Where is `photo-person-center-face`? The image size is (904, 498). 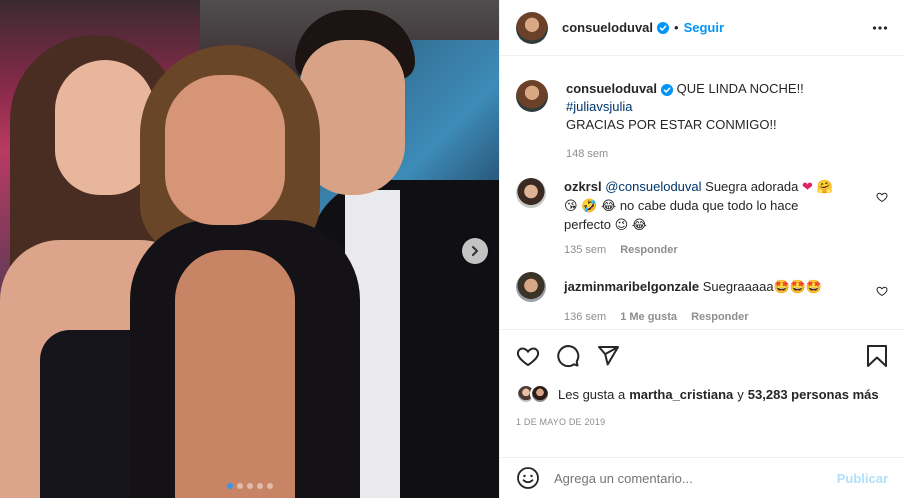
photo-person-center-face is located at coordinates (225, 150).